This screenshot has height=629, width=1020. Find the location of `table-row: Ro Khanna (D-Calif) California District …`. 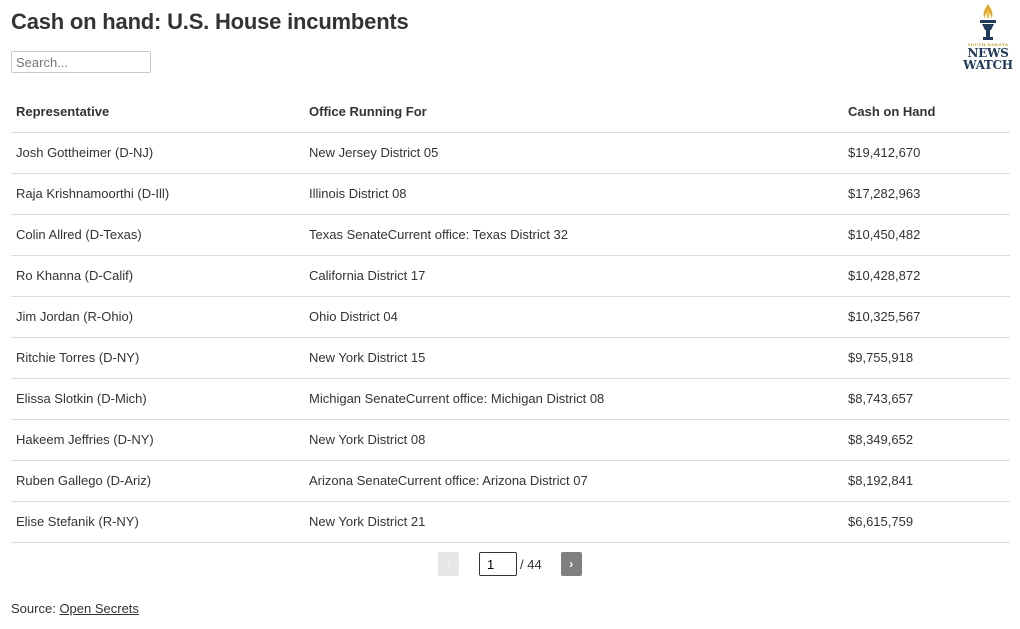

table-row: Ro Khanna (D-Calif) California District … is located at coordinates (510, 276).